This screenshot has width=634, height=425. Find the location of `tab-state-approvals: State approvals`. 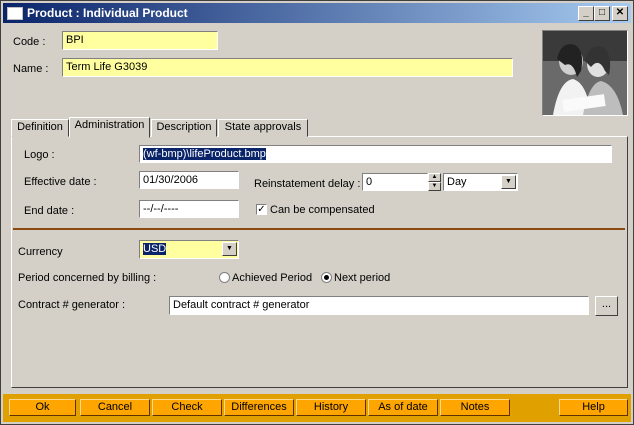

tab-state-approvals: State approvals is located at coordinates (263, 128).